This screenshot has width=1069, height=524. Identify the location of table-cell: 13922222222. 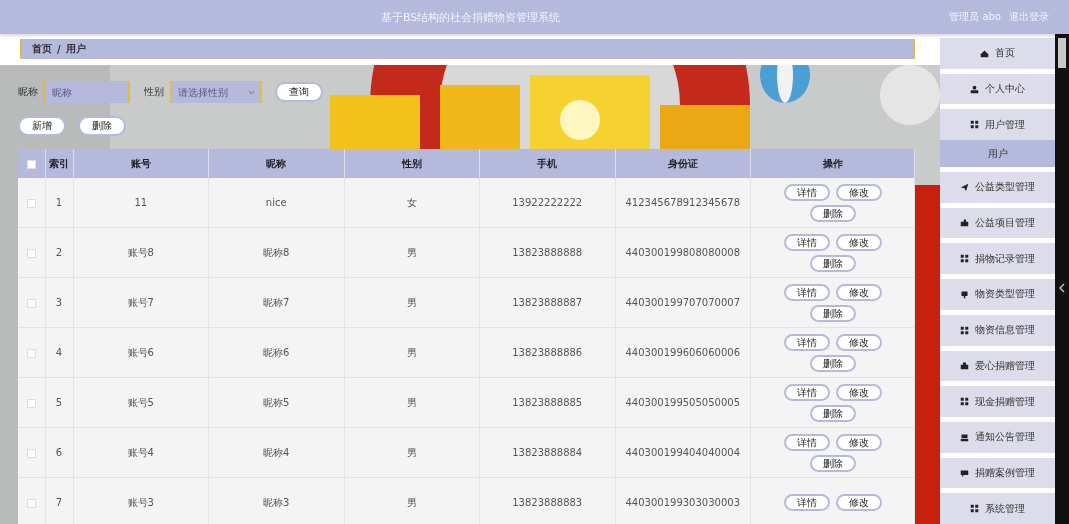
(547, 203).